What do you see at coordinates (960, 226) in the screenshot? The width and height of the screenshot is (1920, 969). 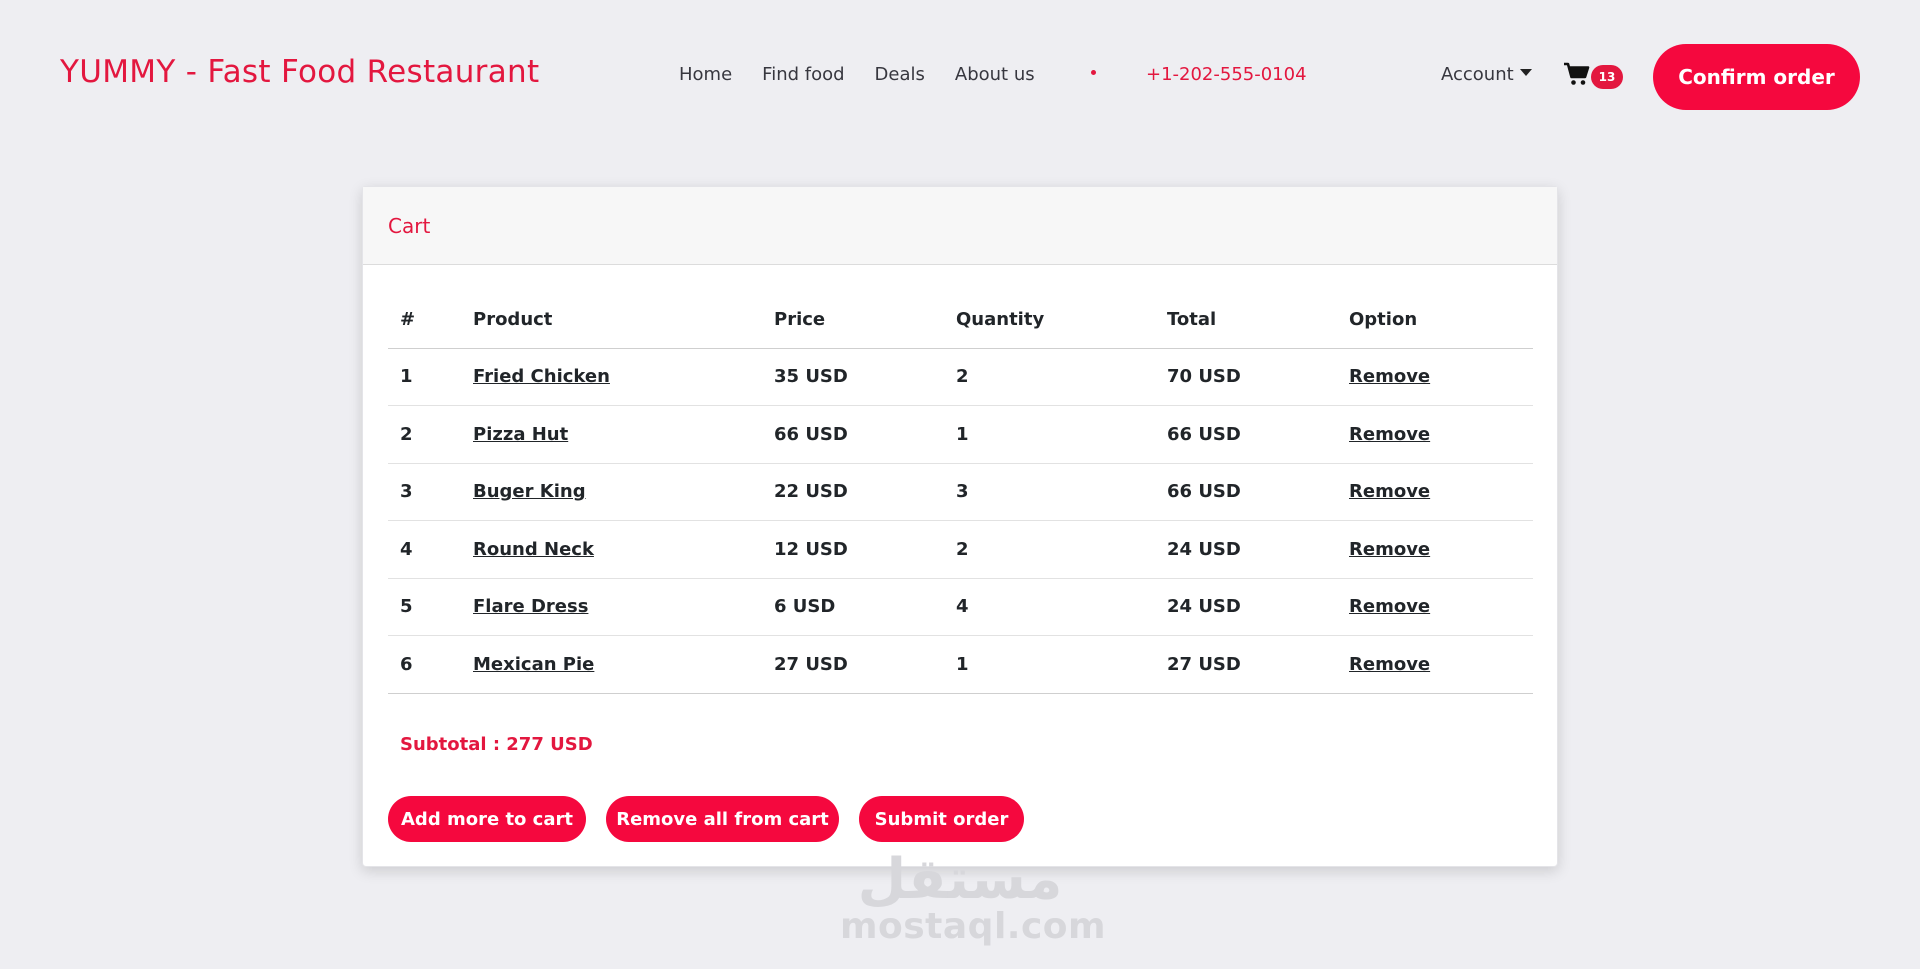 I see `cart-title: Cart` at bounding box center [960, 226].